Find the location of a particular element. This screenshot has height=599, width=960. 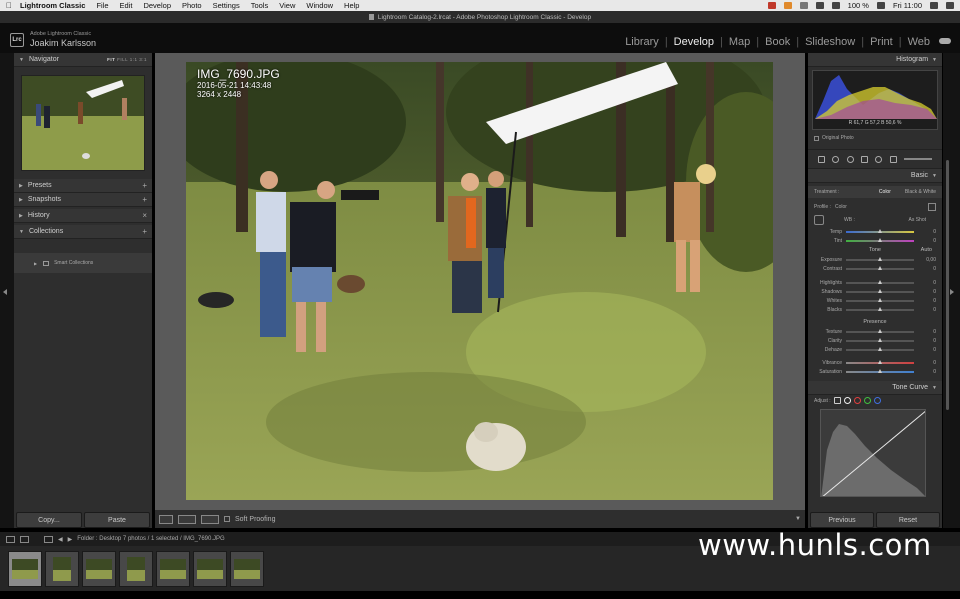

module-slideshow: Slideshow is located at coordinates (830, 42).